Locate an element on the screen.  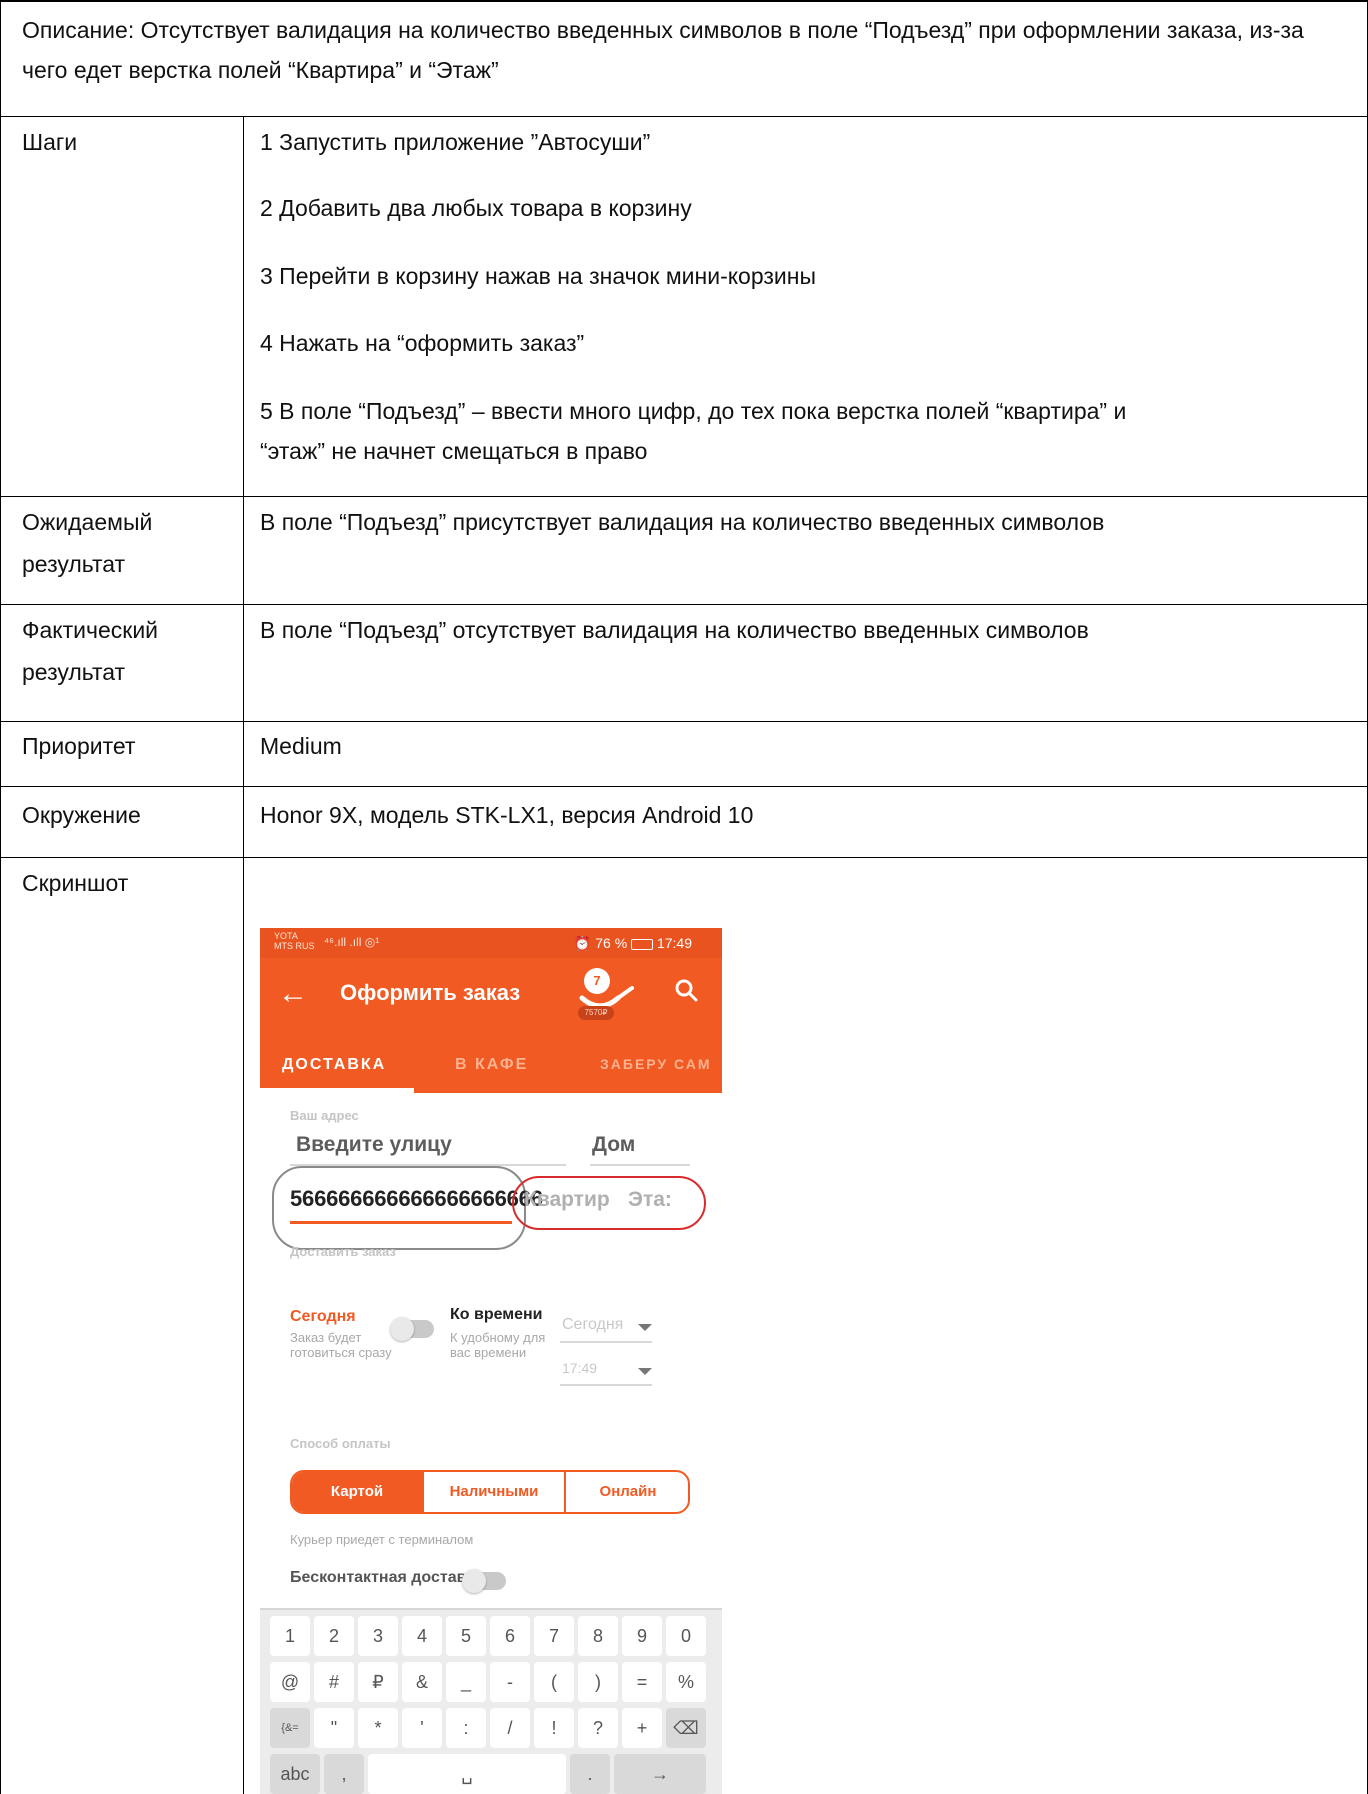
payment-online: Онлайн is located at coordinates (626, 1492).